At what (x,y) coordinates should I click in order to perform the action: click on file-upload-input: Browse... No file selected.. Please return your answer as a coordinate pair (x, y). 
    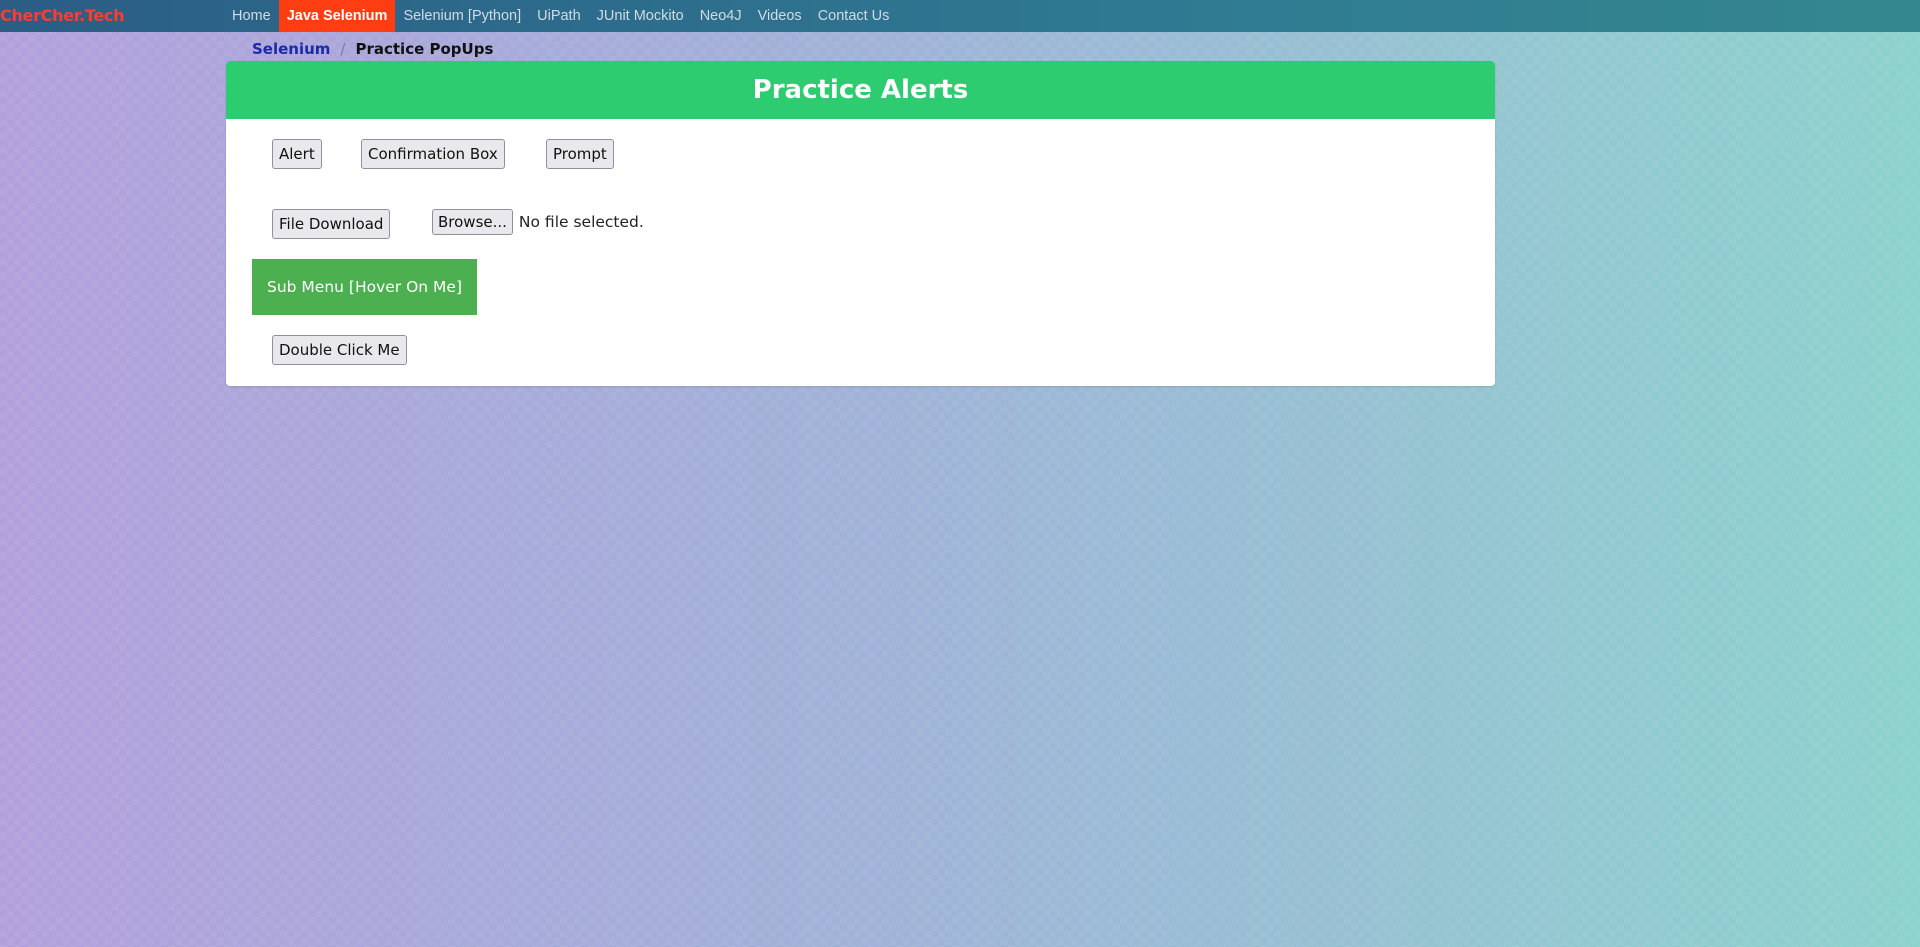
    Looking at the image, I should click on (538, 222).